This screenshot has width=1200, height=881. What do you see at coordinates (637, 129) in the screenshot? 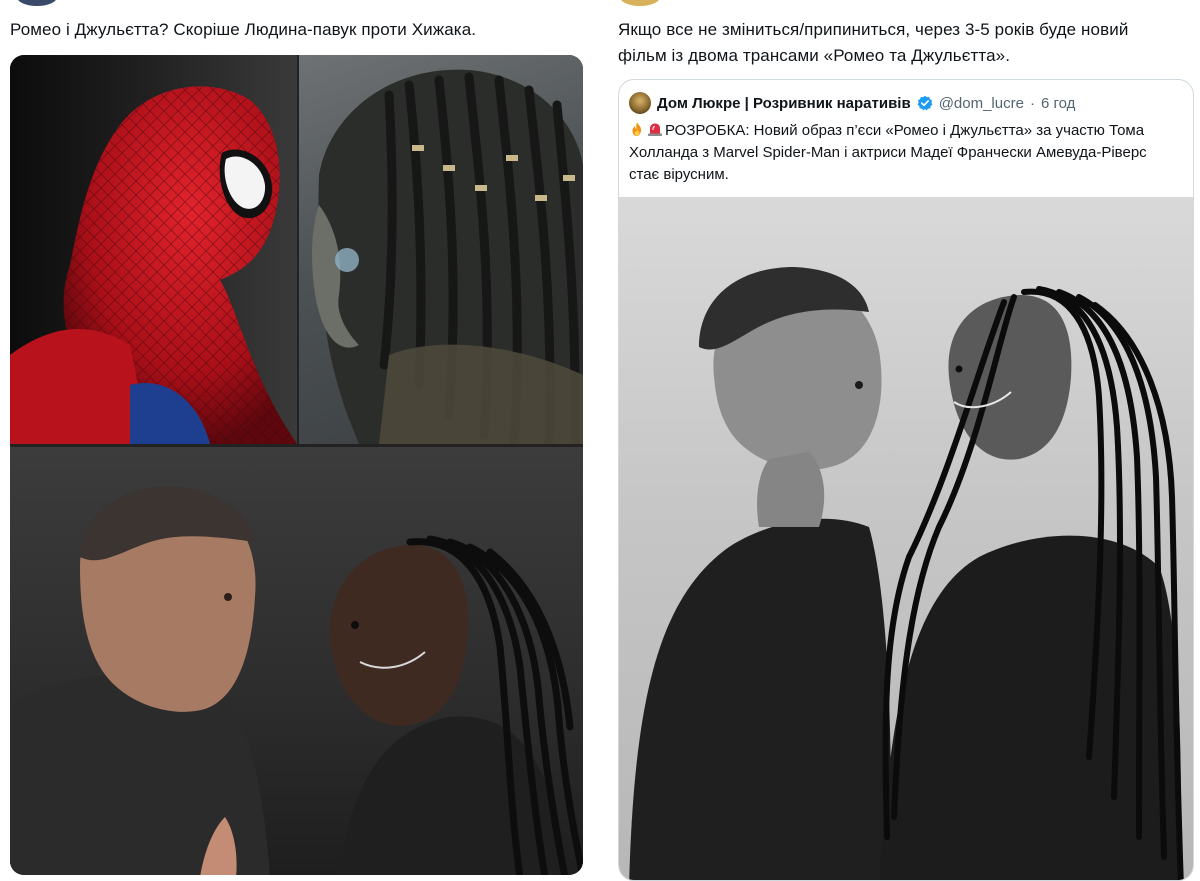
I see `fire-icon` at bounding box center [637, 129].